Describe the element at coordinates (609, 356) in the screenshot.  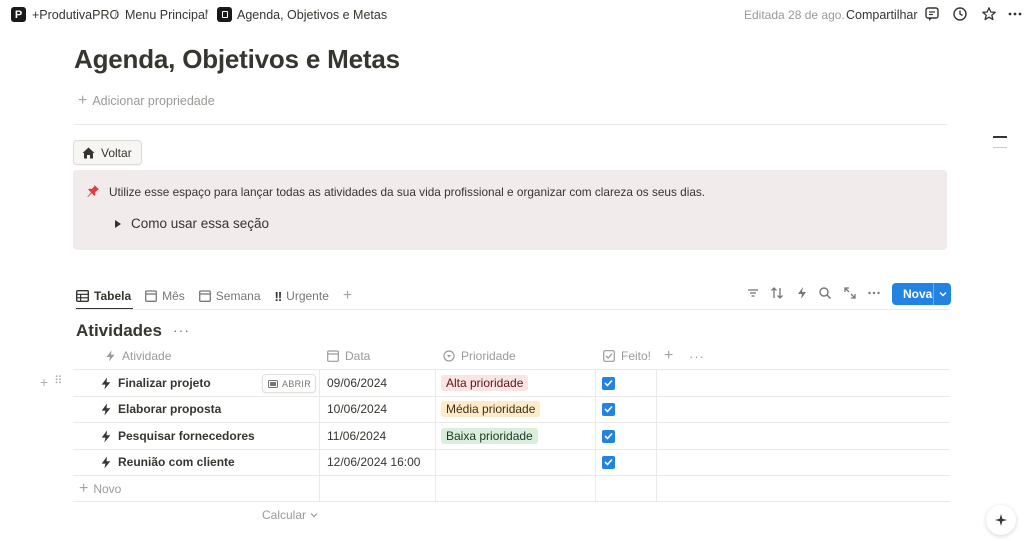
I see `checkbox-icon` at that location.